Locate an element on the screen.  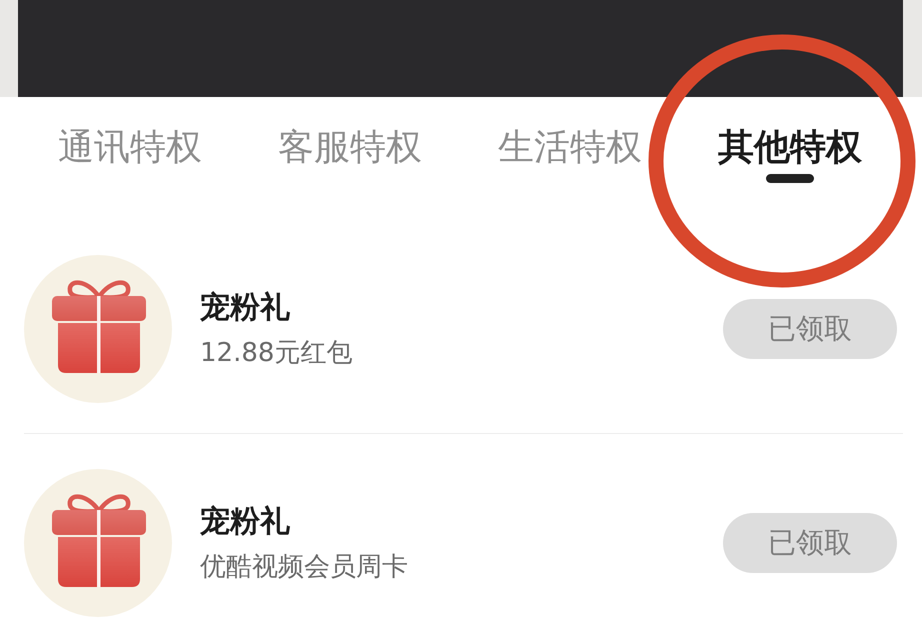
tab-underline is located at coordinates (790, 178).